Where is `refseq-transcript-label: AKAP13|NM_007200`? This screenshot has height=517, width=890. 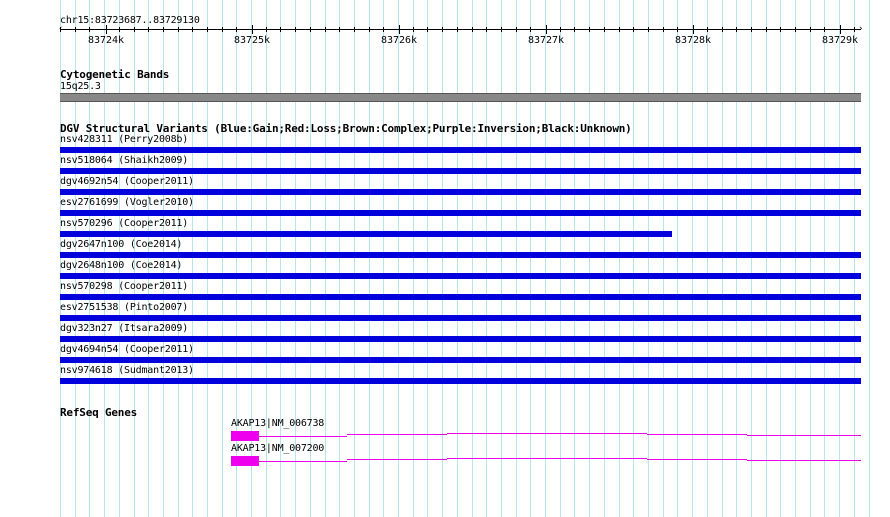 refseq-transcript-label: AKAP13|NM_007200 is located at coordinates (277, 449).